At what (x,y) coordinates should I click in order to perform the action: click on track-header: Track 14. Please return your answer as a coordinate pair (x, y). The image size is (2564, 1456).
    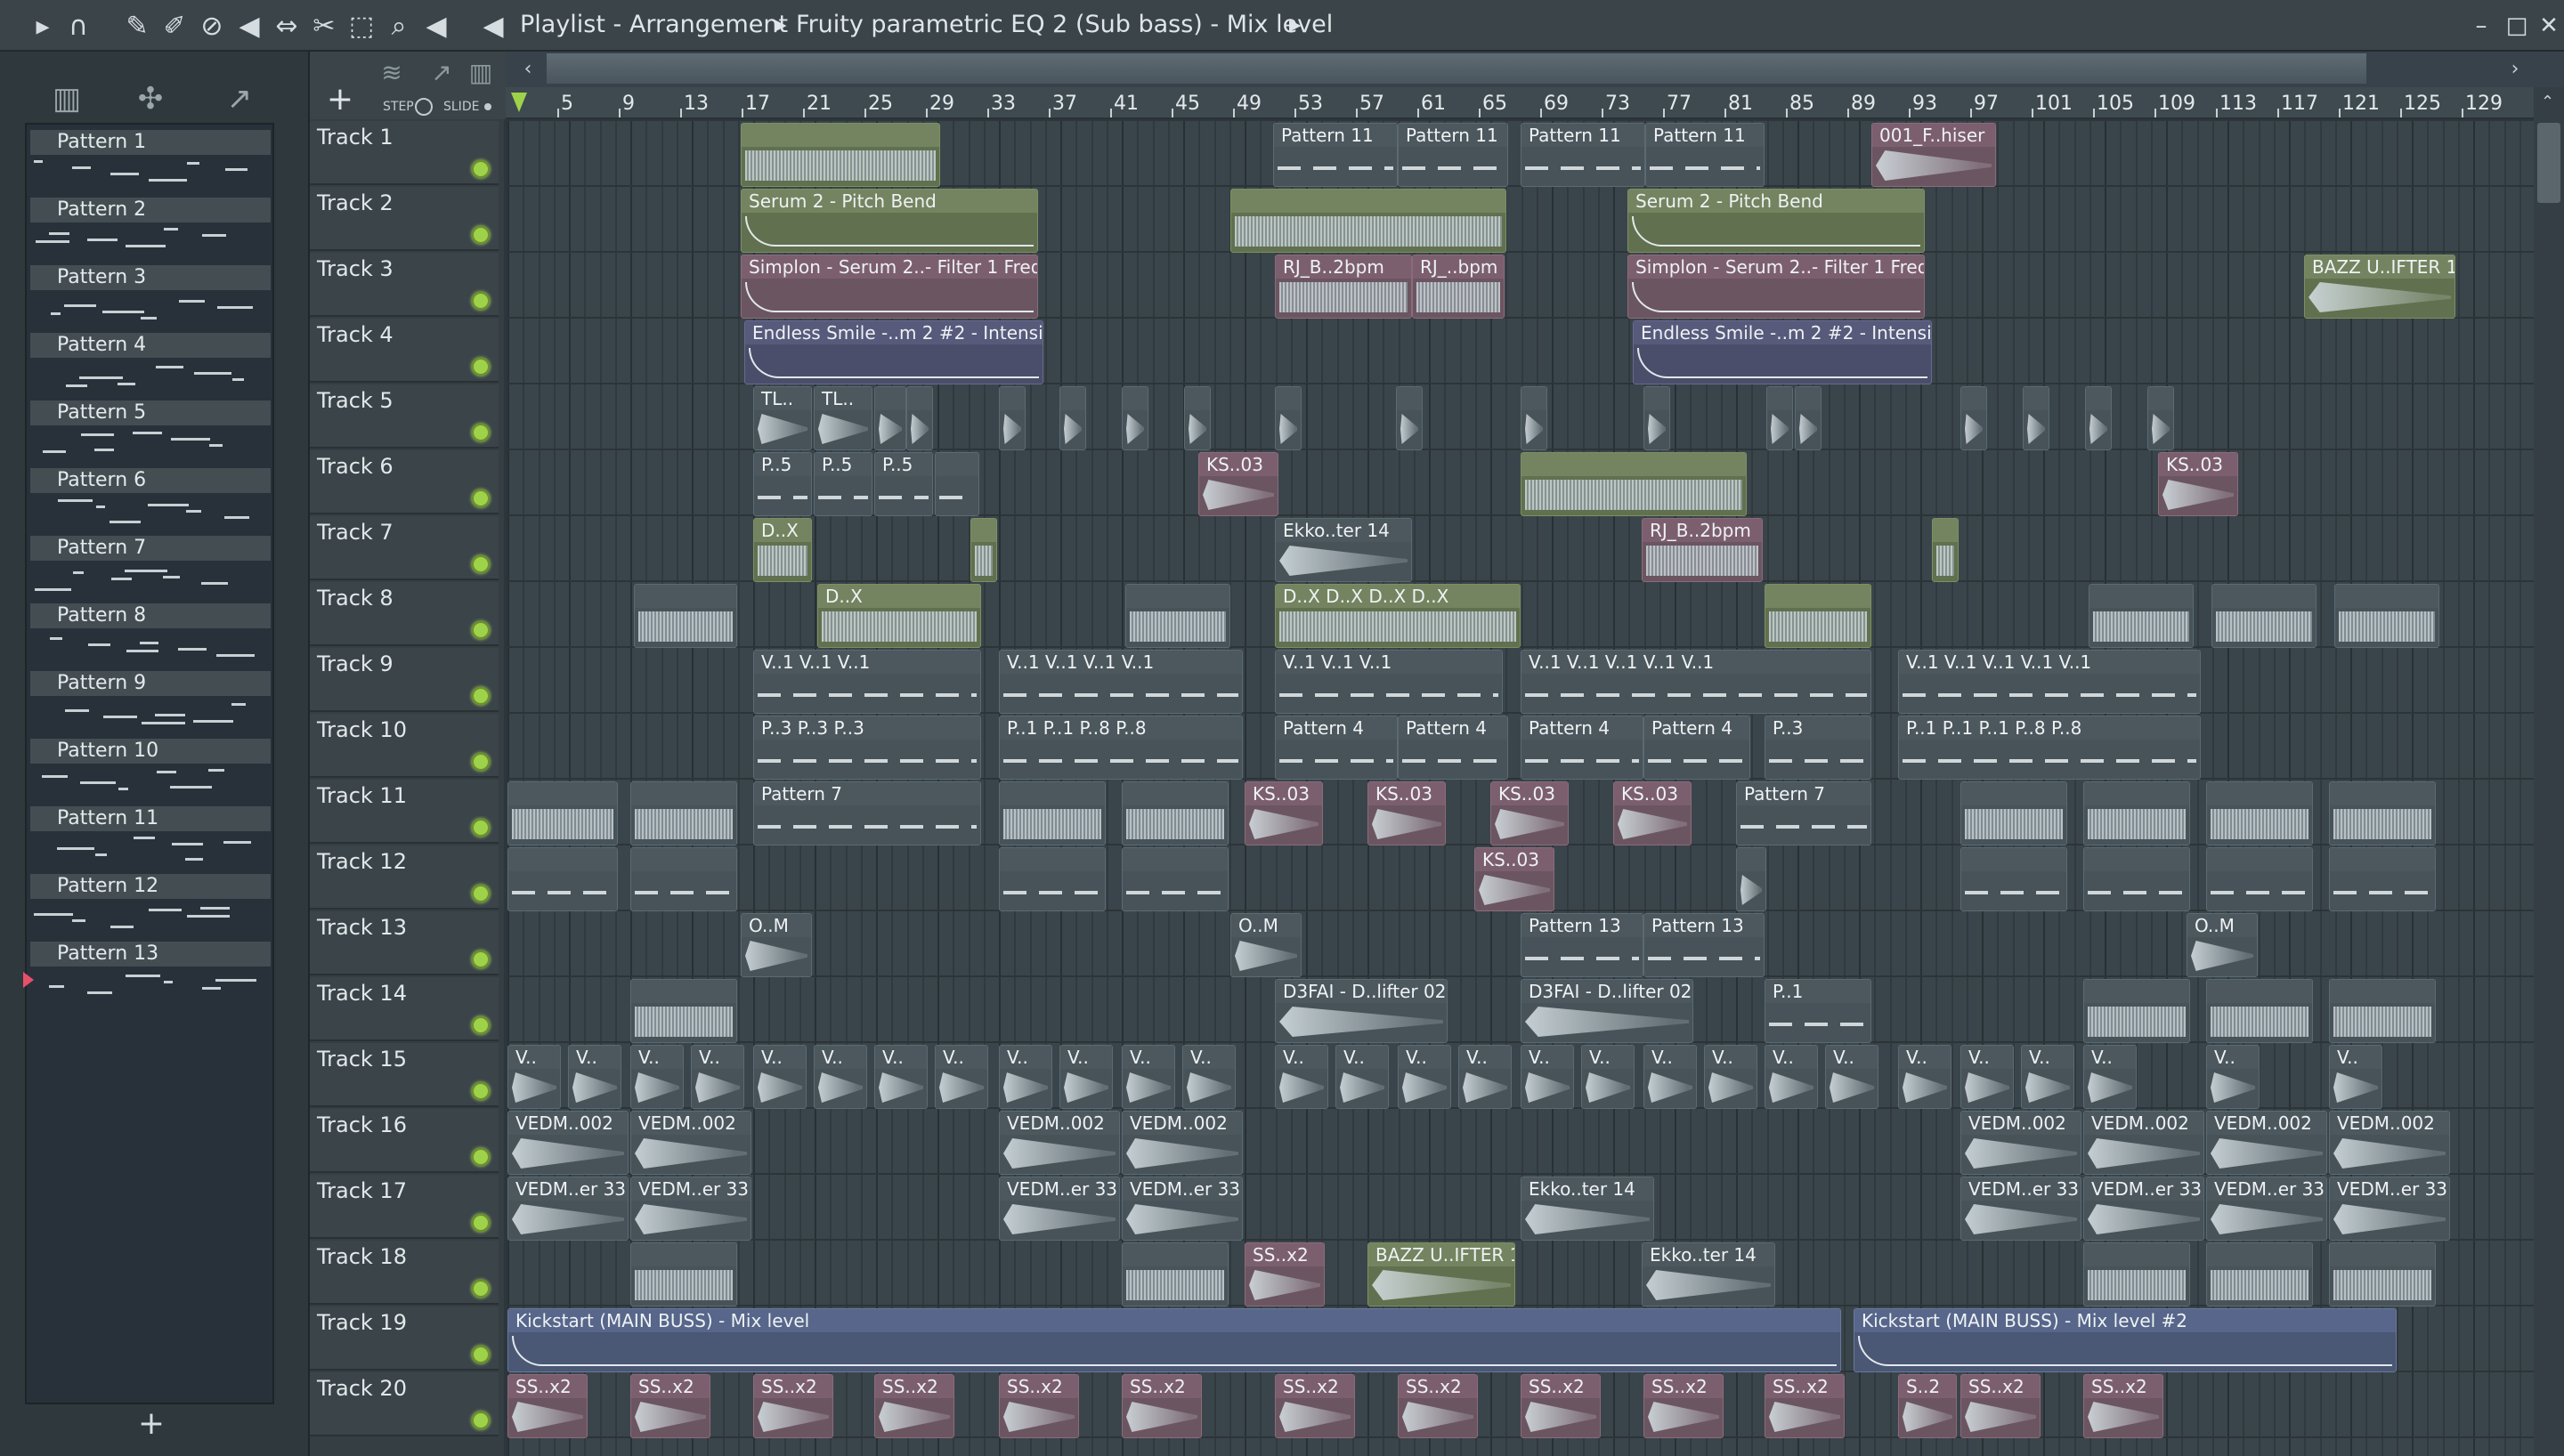
    Looking at the image, I should click on (404, 1009).